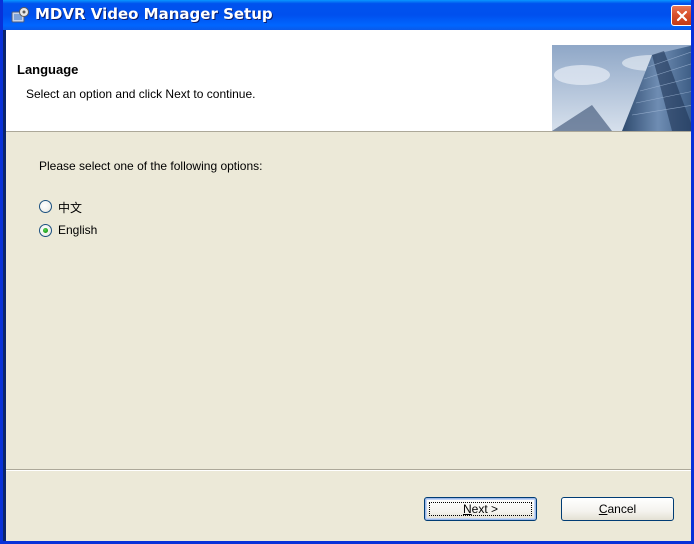 The height and width of the screenshot is (544, 694). I want to click on next-button: Next >, so click(480, 509).